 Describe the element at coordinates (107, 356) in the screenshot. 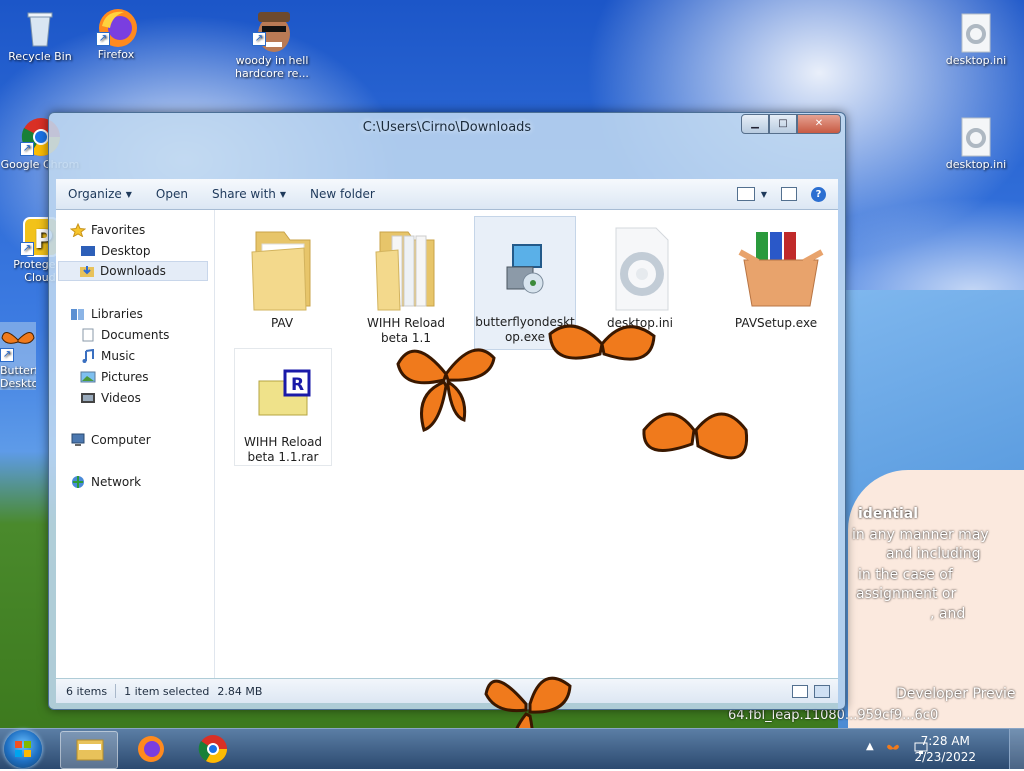

I see `nav-music: Music` at that location.